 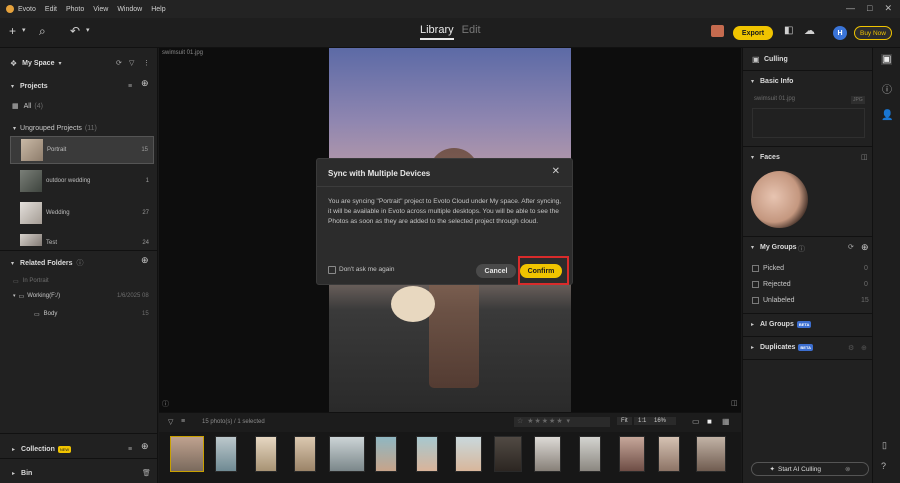 I want to click on buy-now-button: Buy Now, so click(x=873, y=33).